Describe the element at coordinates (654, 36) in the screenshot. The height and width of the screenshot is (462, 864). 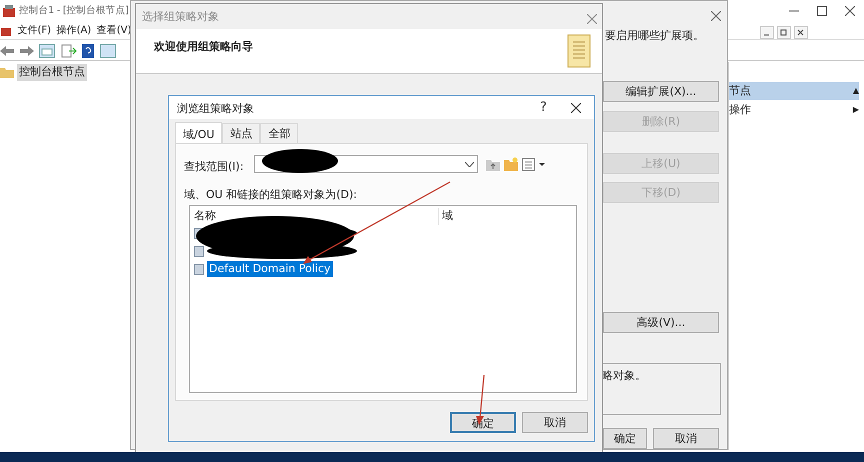
I see `prompt-text: 要启用哪些扩展项。` at that location.